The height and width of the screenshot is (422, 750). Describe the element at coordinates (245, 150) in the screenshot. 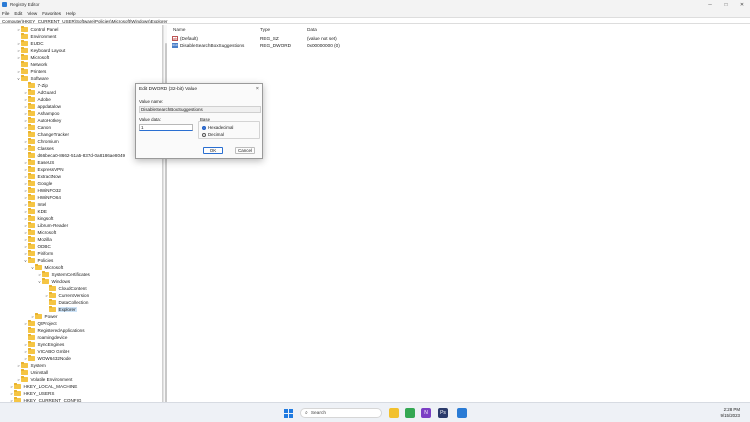

I see `cancel-button: Cancel` at that location.